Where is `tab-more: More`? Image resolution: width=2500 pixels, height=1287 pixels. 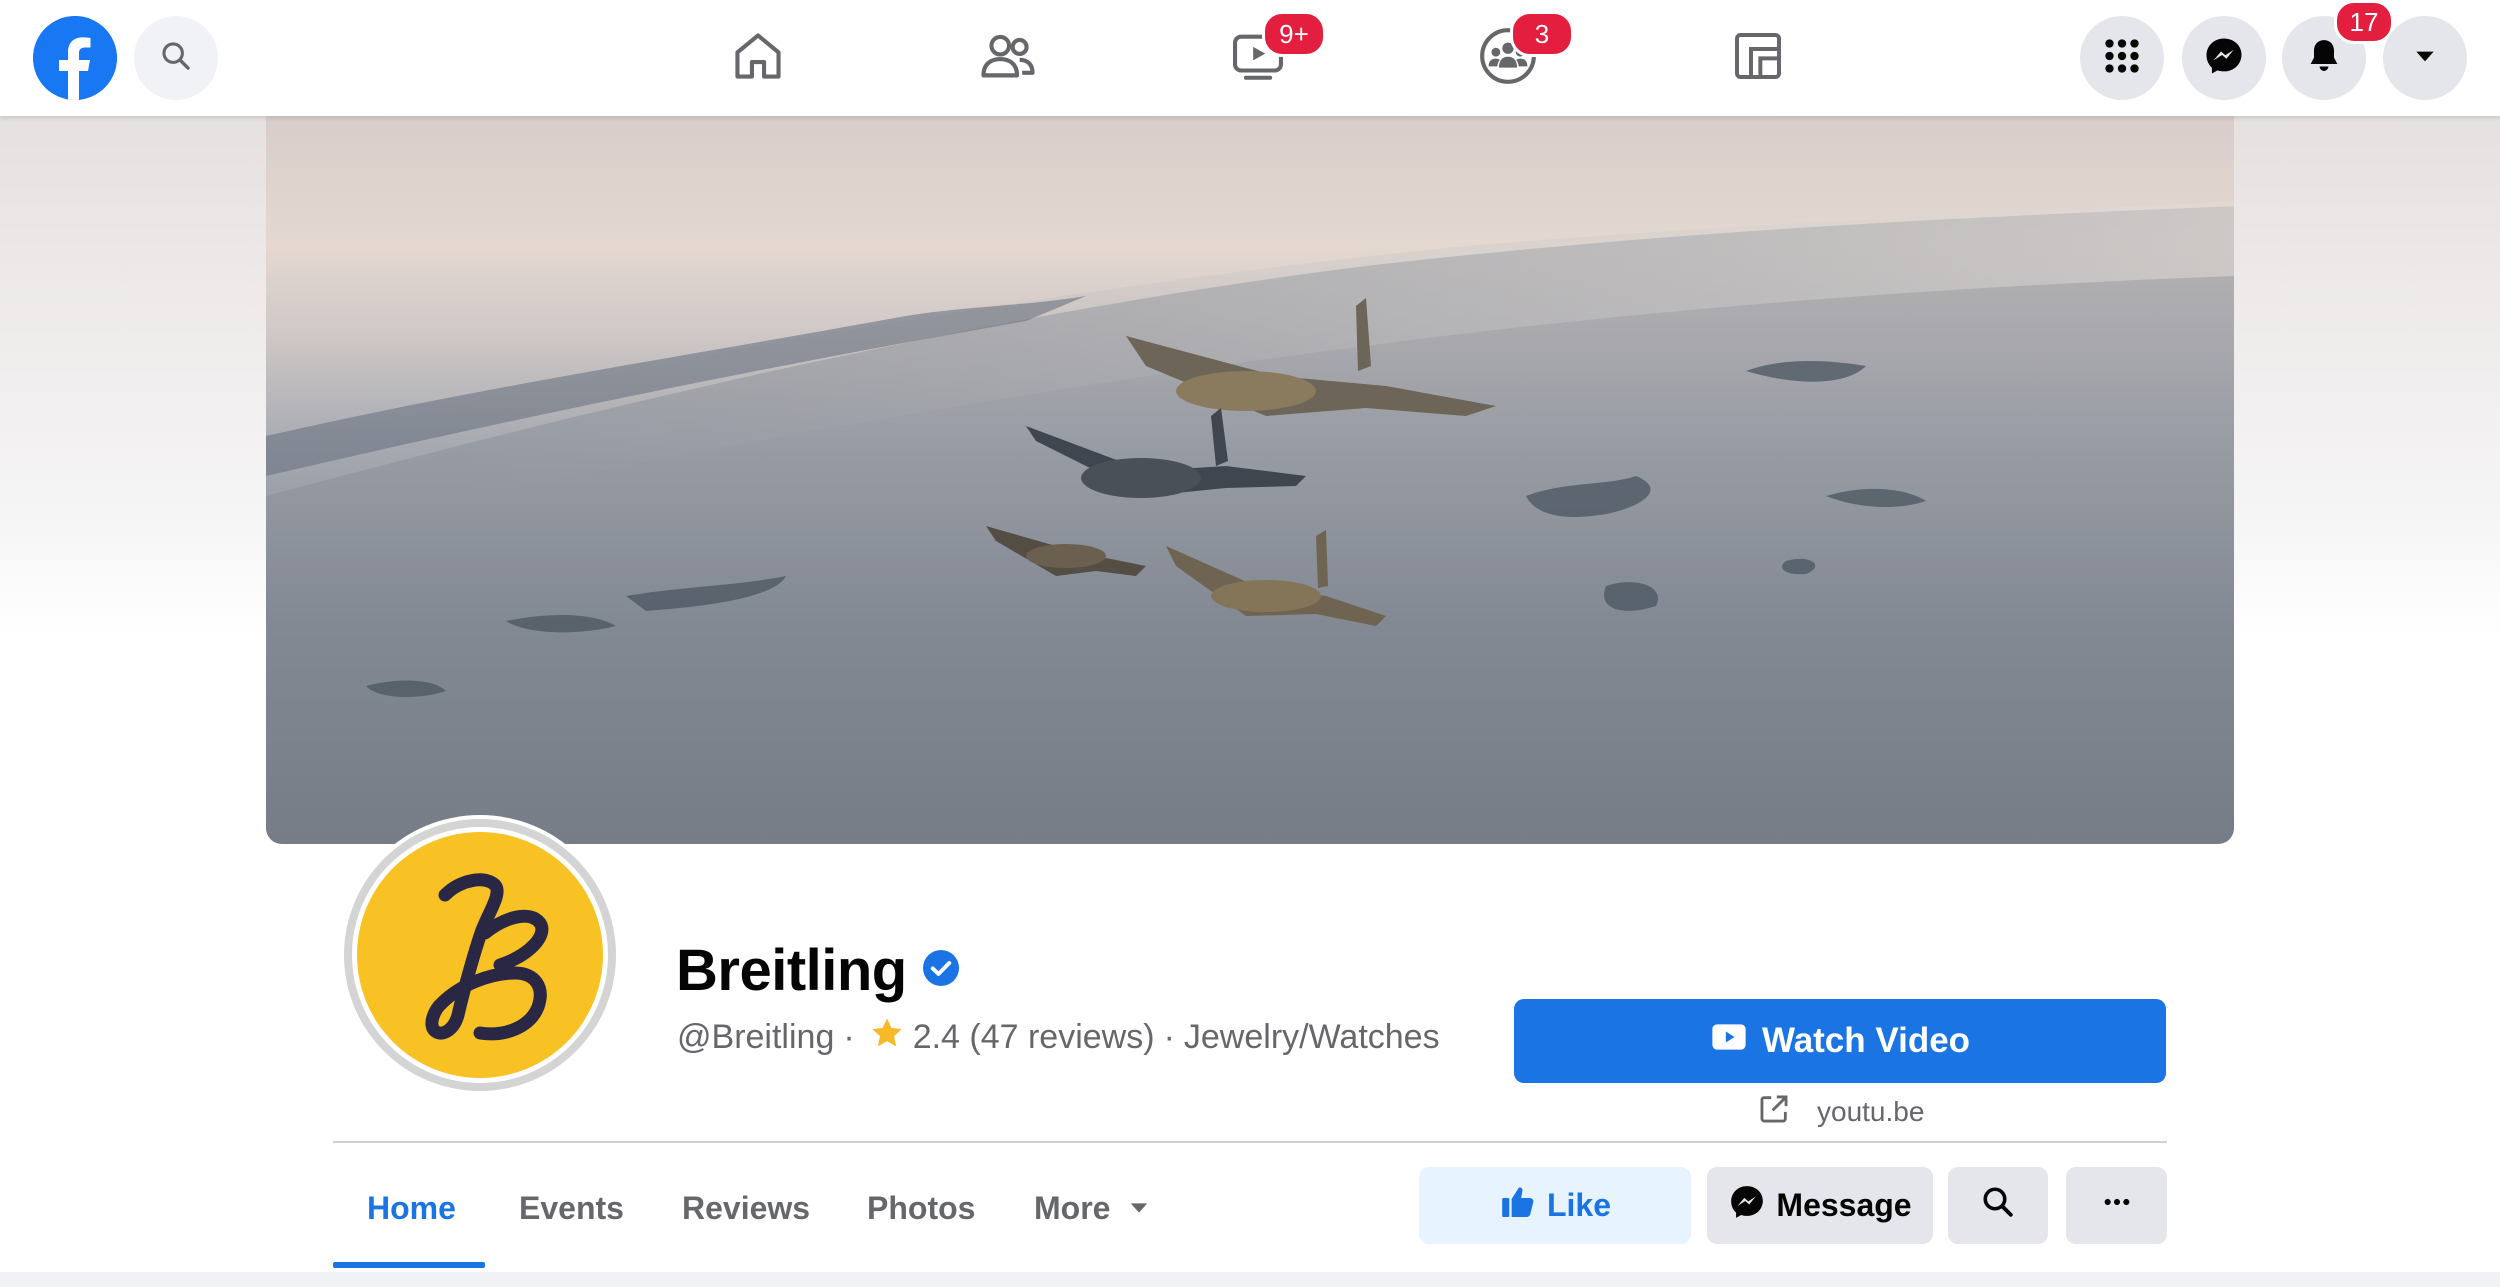 tab-more: More is located at coordinates (1092, 1208).